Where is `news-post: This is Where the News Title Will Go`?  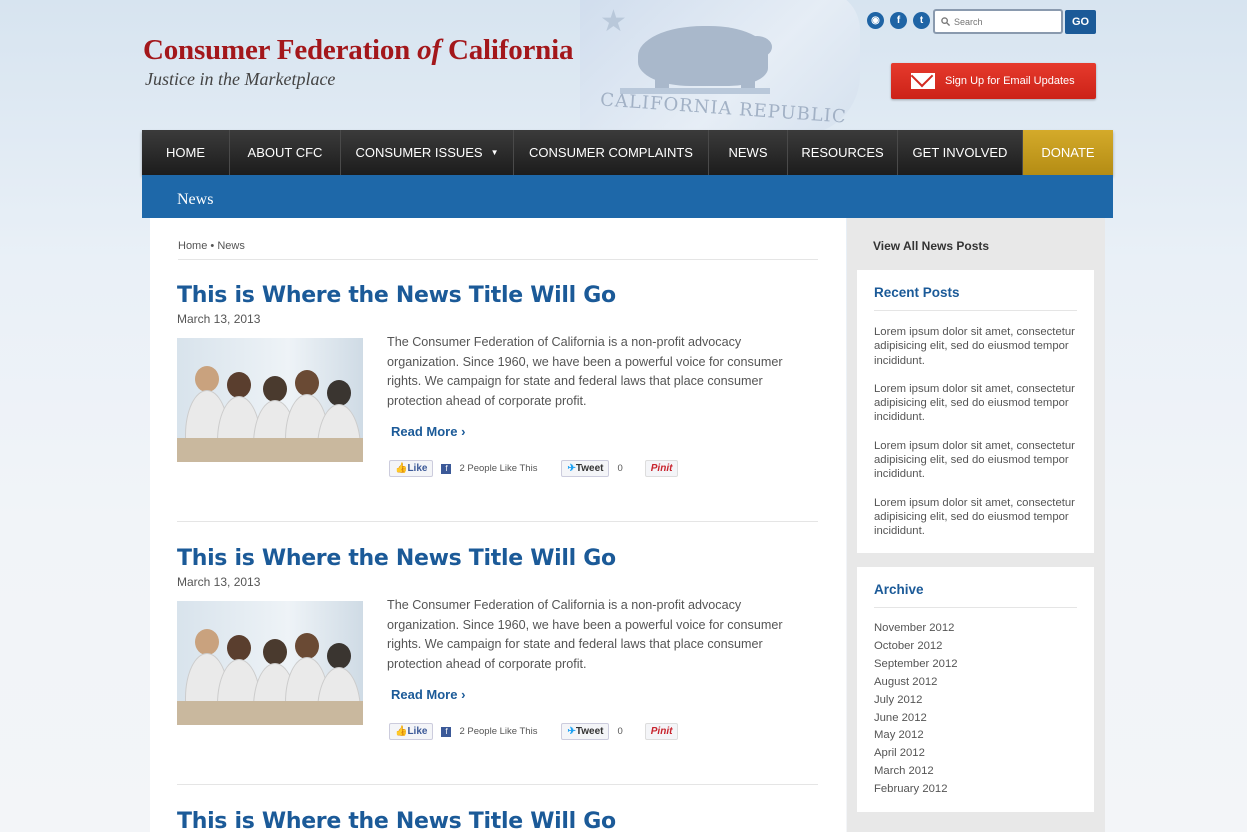 news-post: This is Where the News Title Will Go is located at coordinates (497, 820).